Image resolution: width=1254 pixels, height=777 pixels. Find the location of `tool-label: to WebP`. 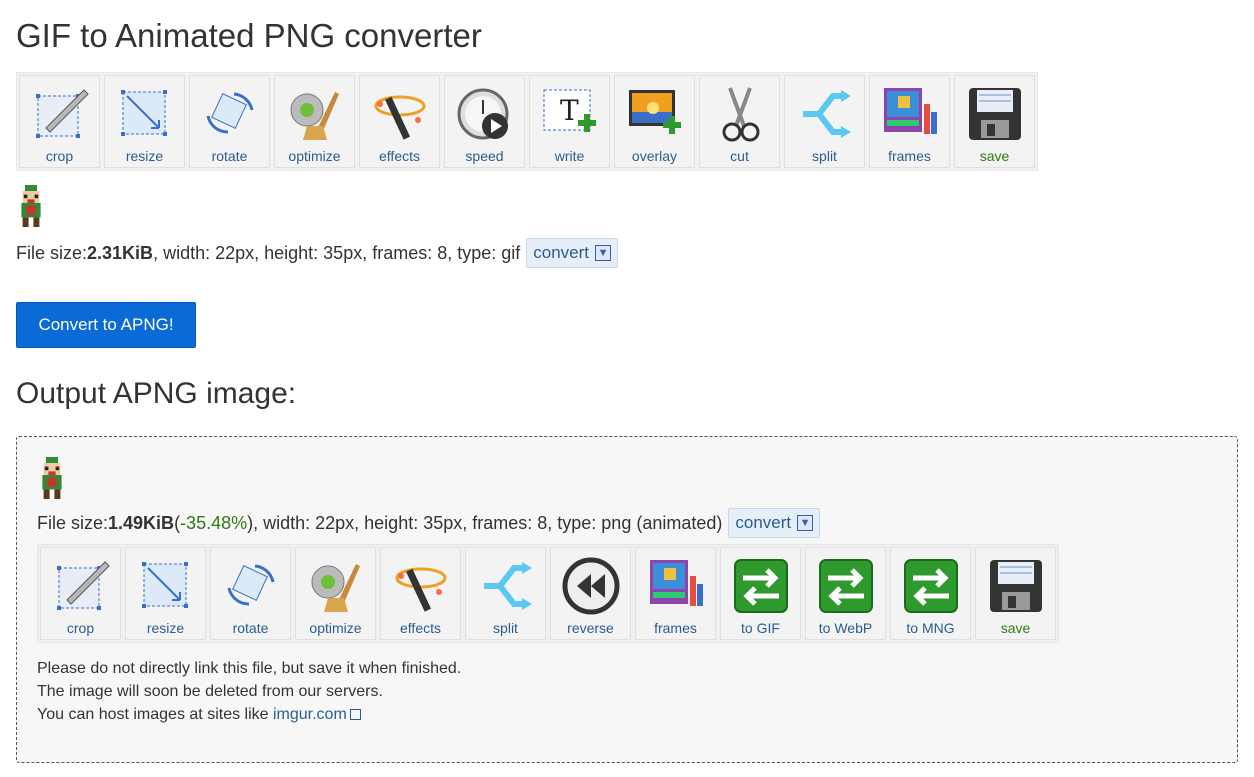

tool-label: to WebP is located at coordinates (845, 628).